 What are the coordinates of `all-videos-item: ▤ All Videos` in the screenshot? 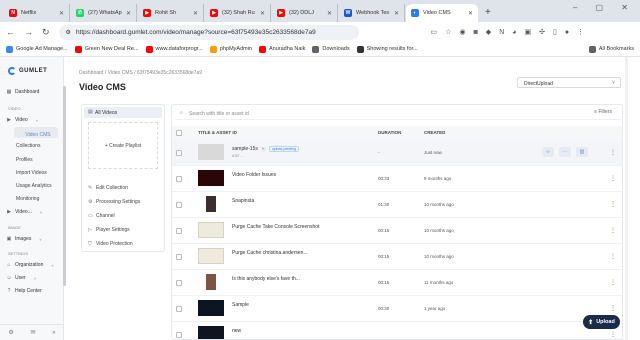 It's located at (123, 112).